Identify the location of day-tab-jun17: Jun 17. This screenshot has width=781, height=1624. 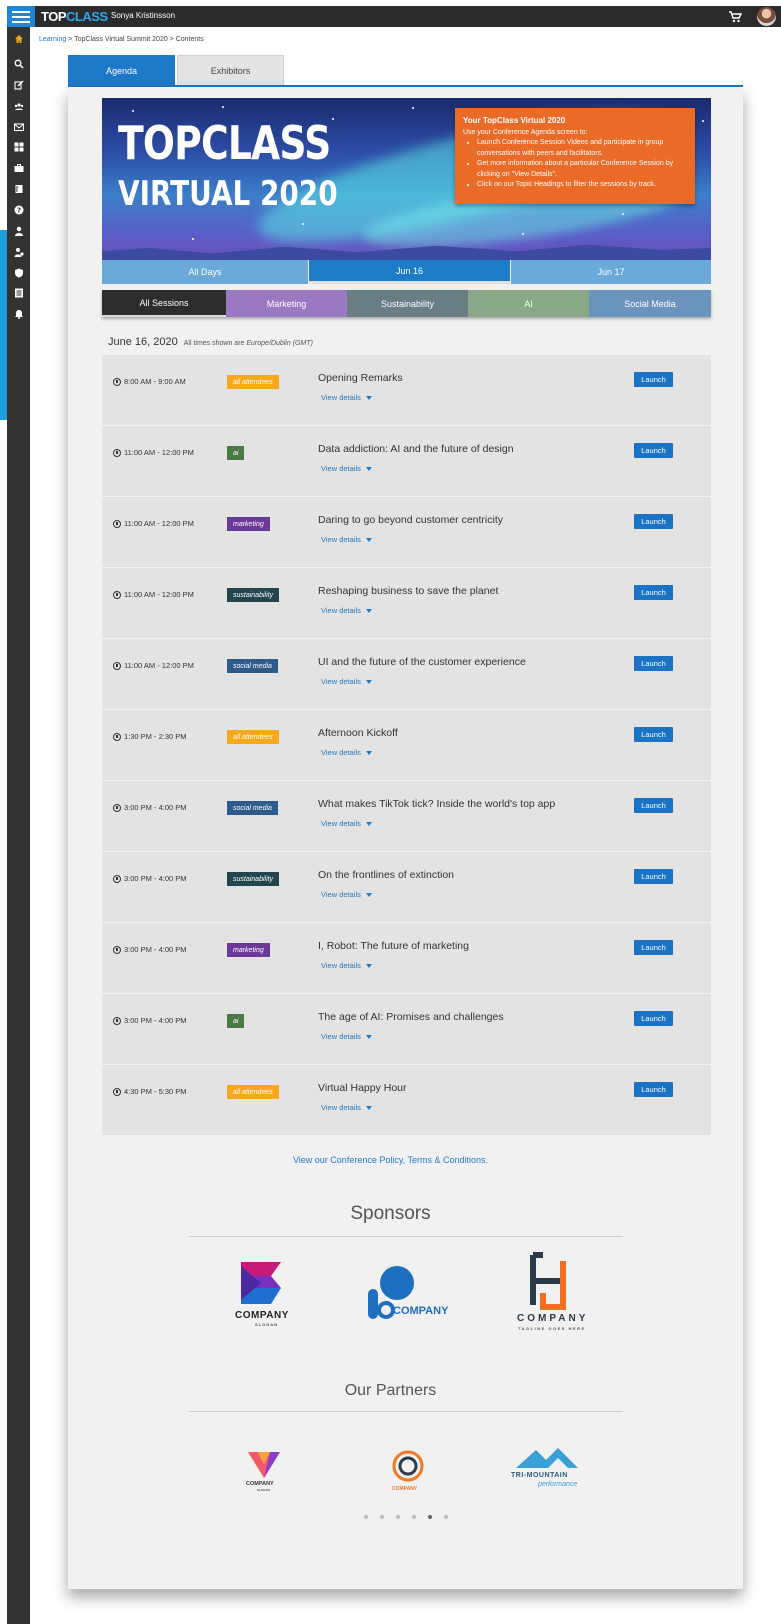
(611, 272).